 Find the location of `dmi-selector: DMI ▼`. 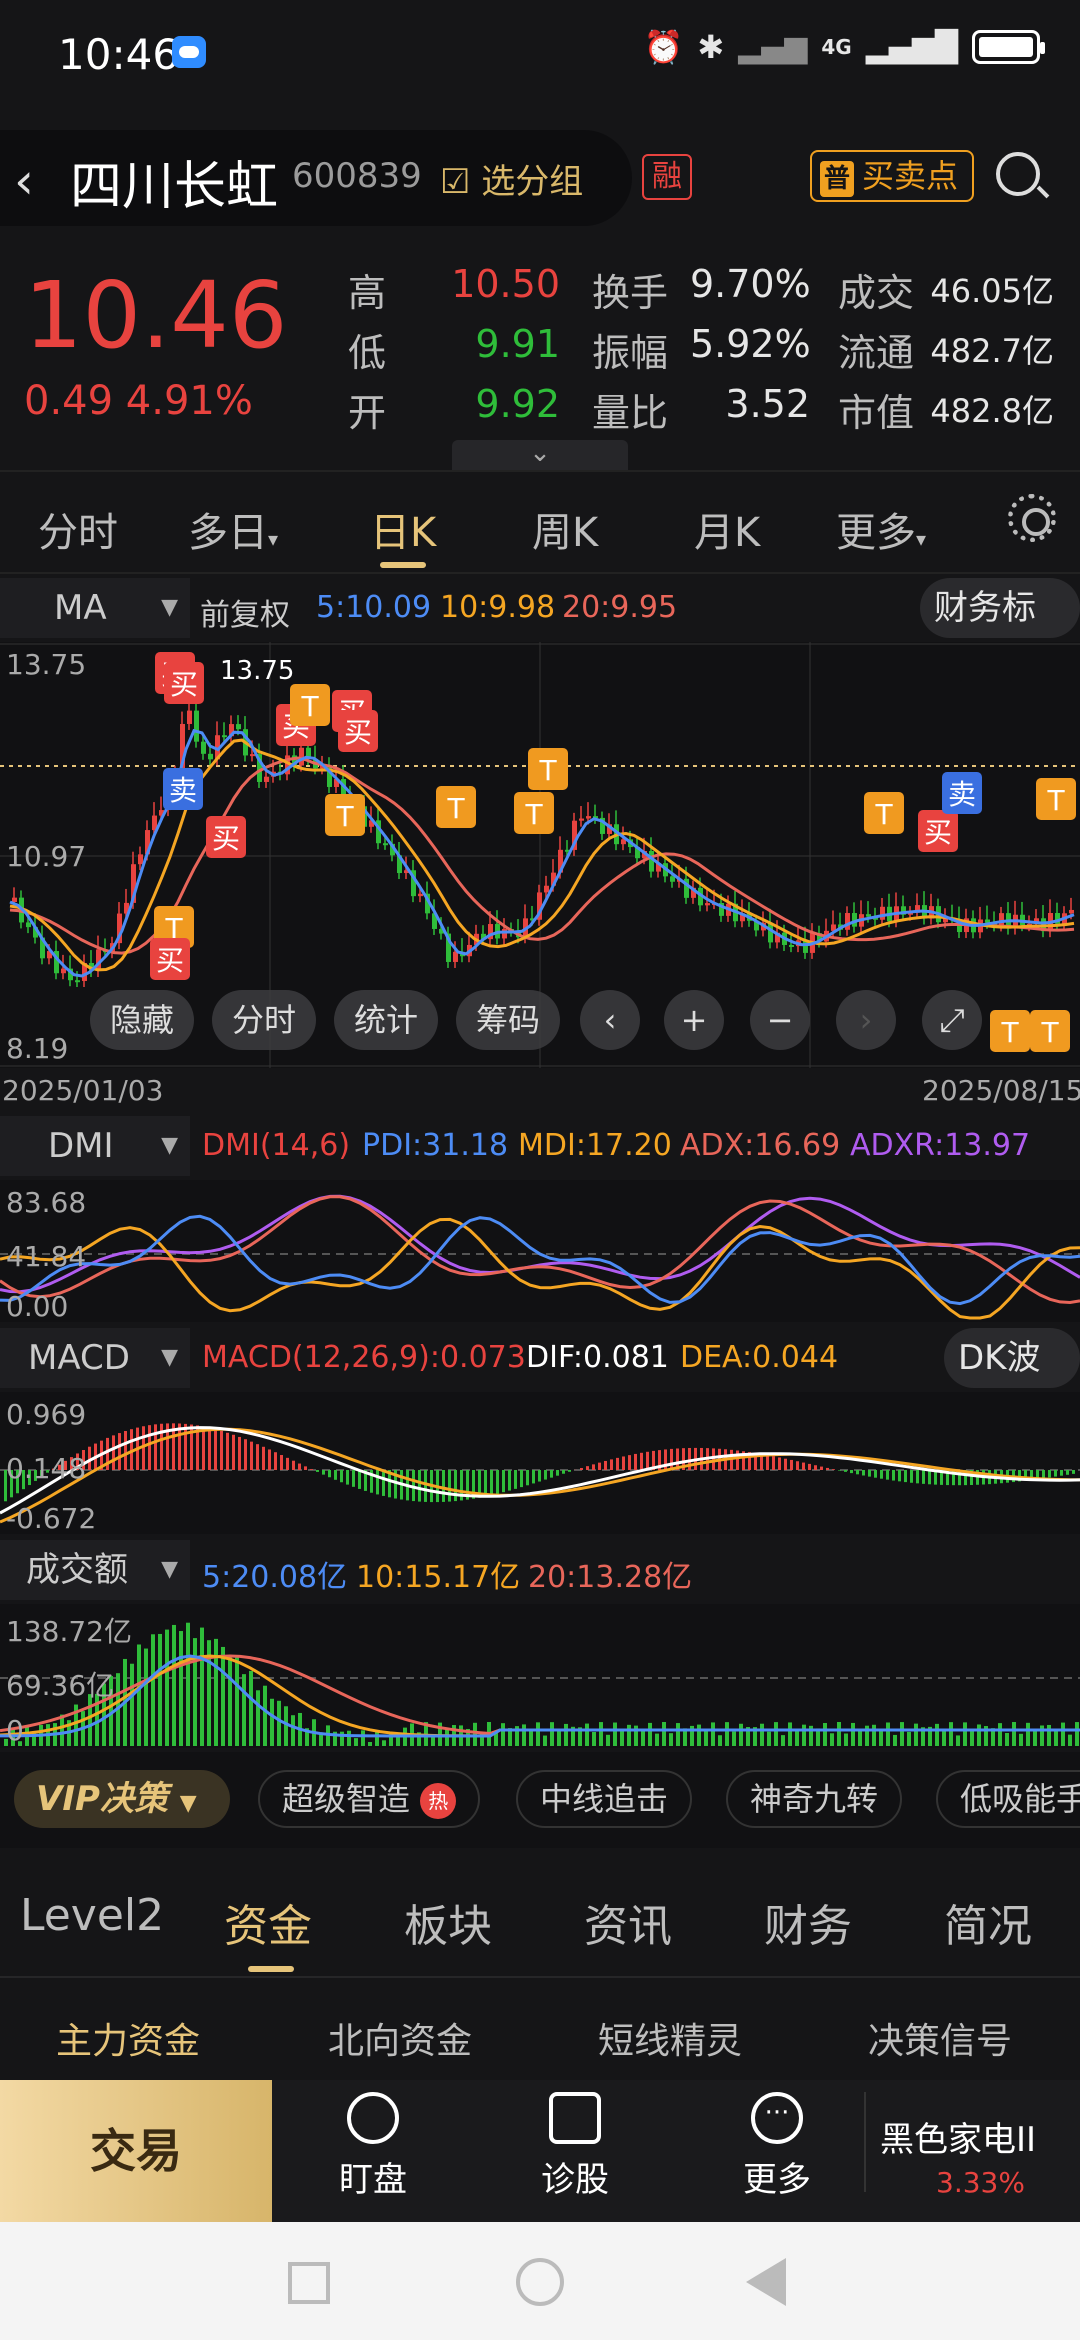

dmi-selector: DMI ▼ is located at coordinates (95, 1146).